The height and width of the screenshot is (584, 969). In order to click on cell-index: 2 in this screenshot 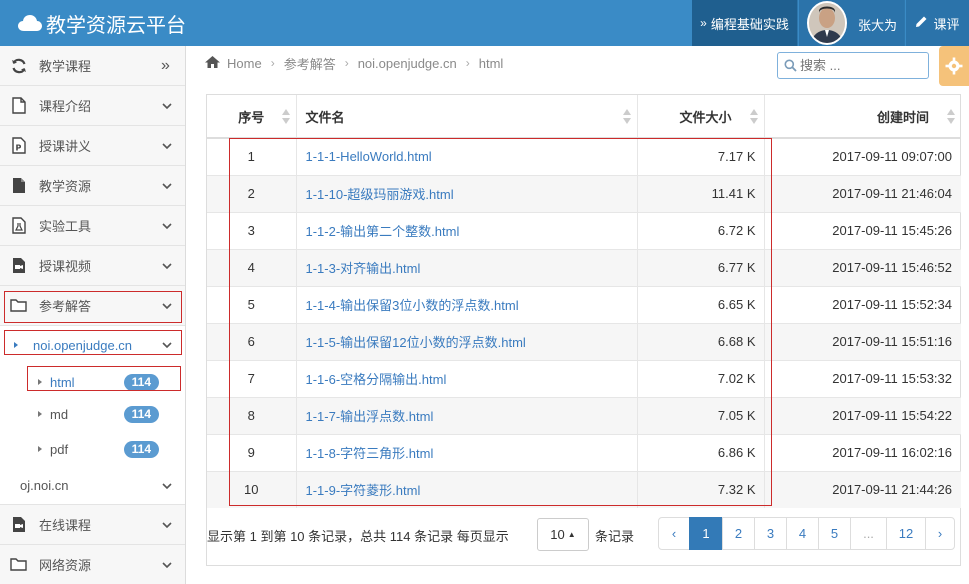, I will do `click(252, 193)`.